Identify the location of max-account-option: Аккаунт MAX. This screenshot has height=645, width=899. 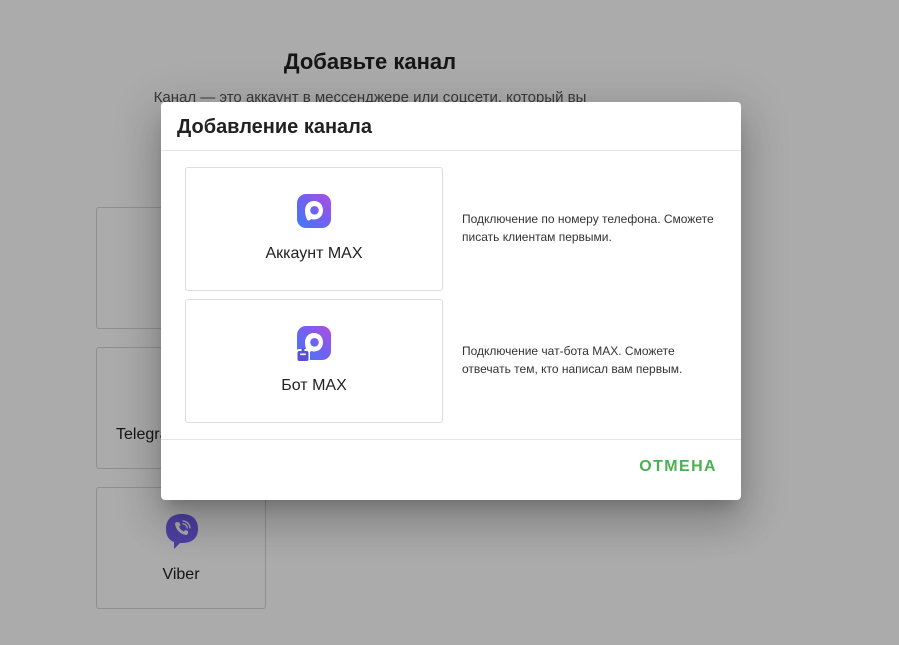
(314, 229).